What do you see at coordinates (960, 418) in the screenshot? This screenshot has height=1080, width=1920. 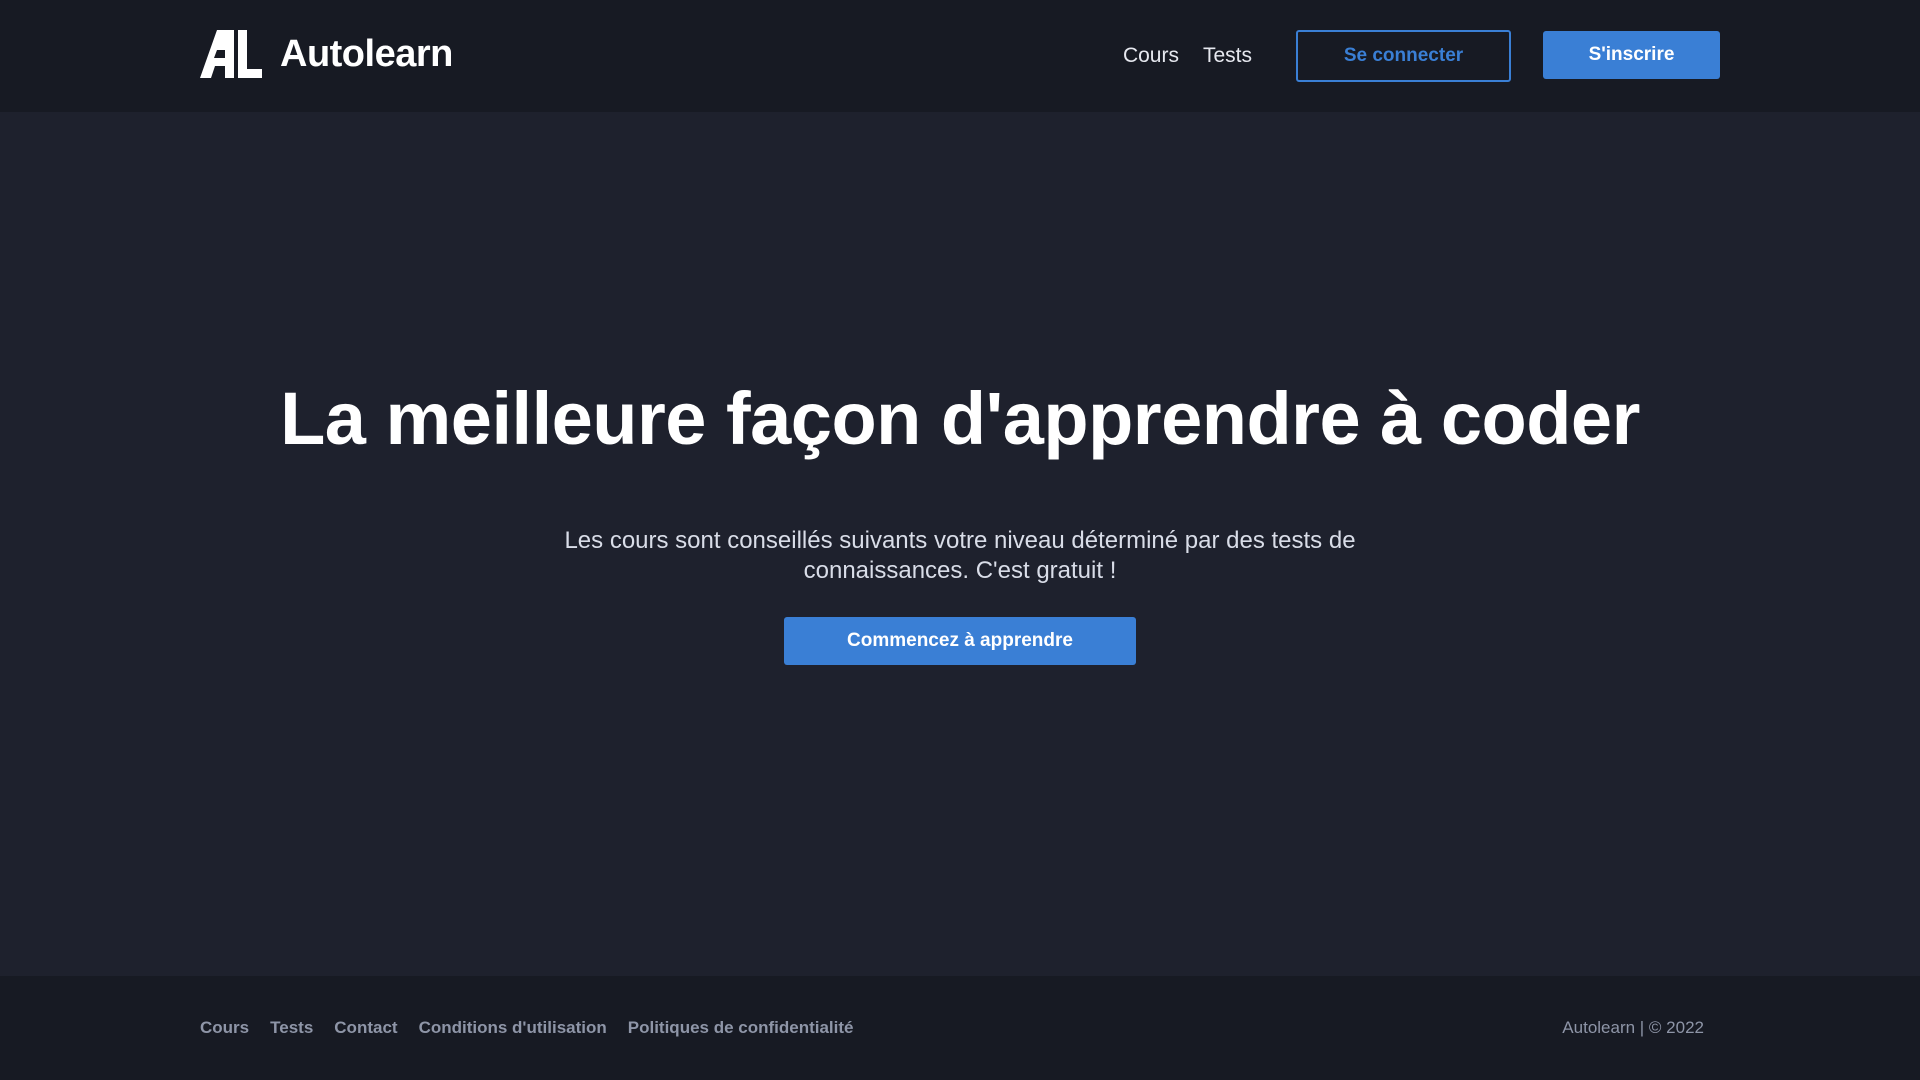 I see `hero-title: La meilleure façon d'apprendre à coder` at bounding box center [960, 418].